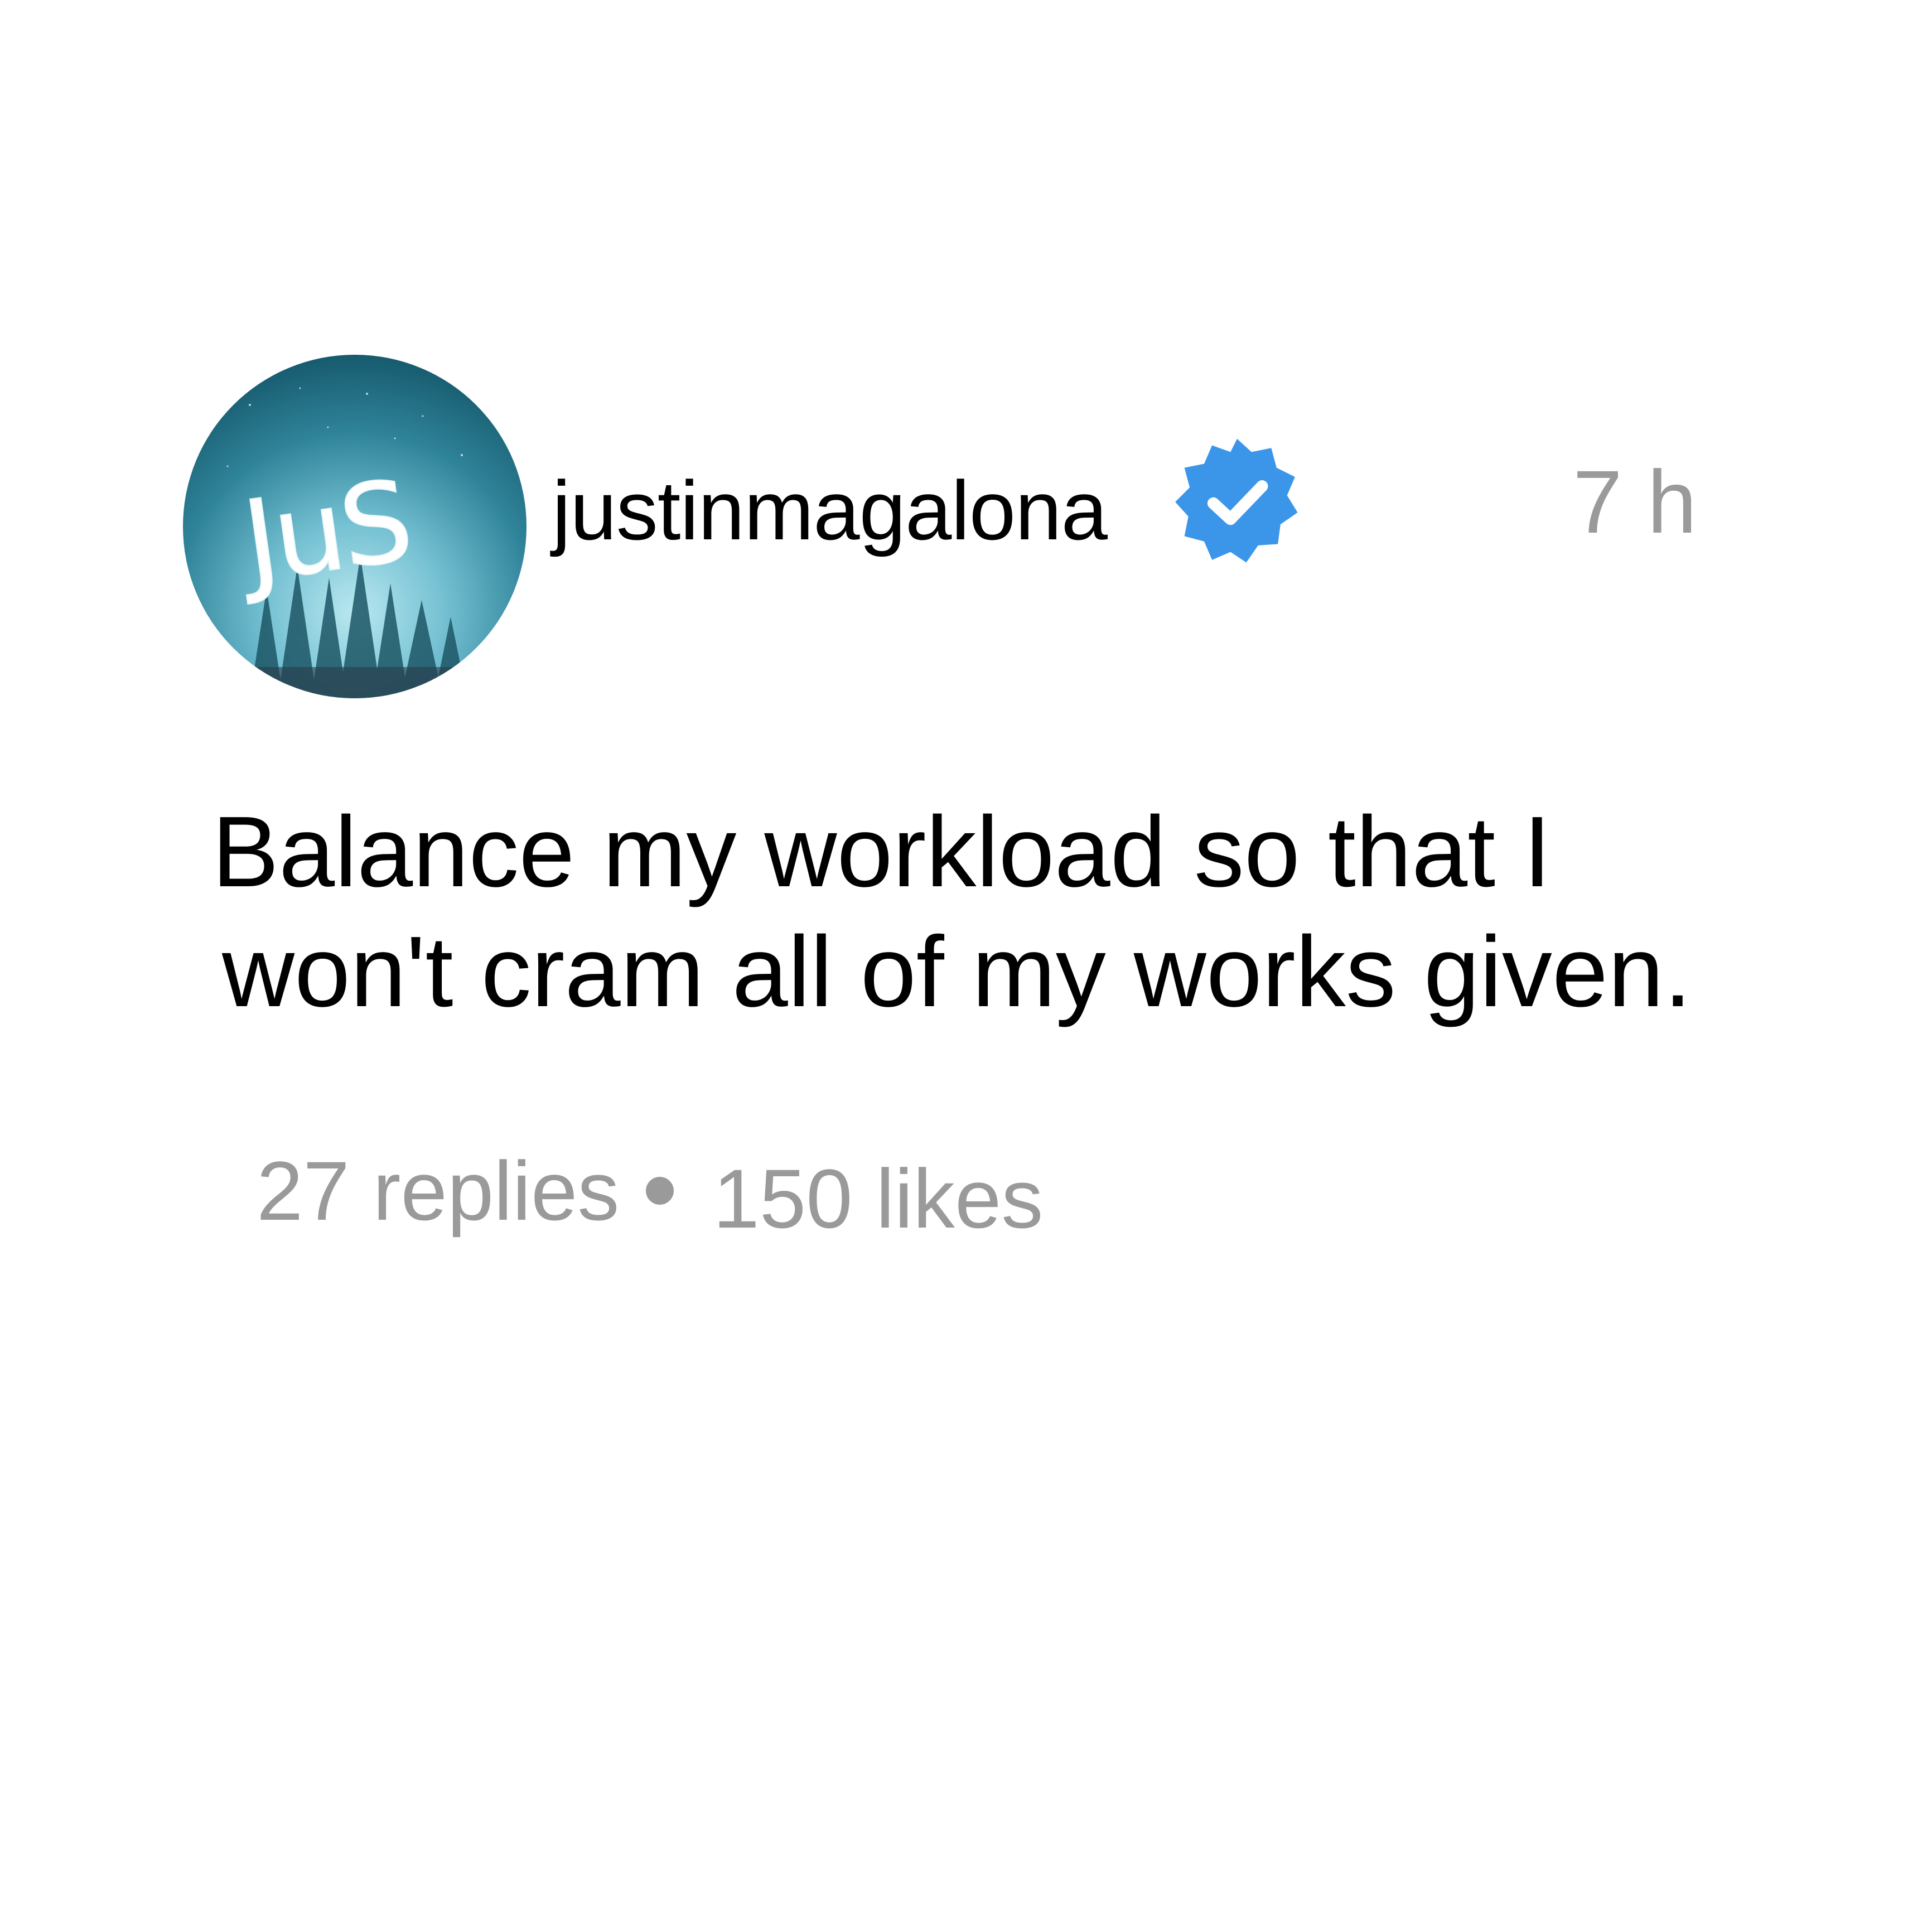 The width and height of the screenshot is (1932, 1932). Describe the element at coordinates (1635, 502) in the screenshot. I see `post-timestamp: 7 h` at that location.